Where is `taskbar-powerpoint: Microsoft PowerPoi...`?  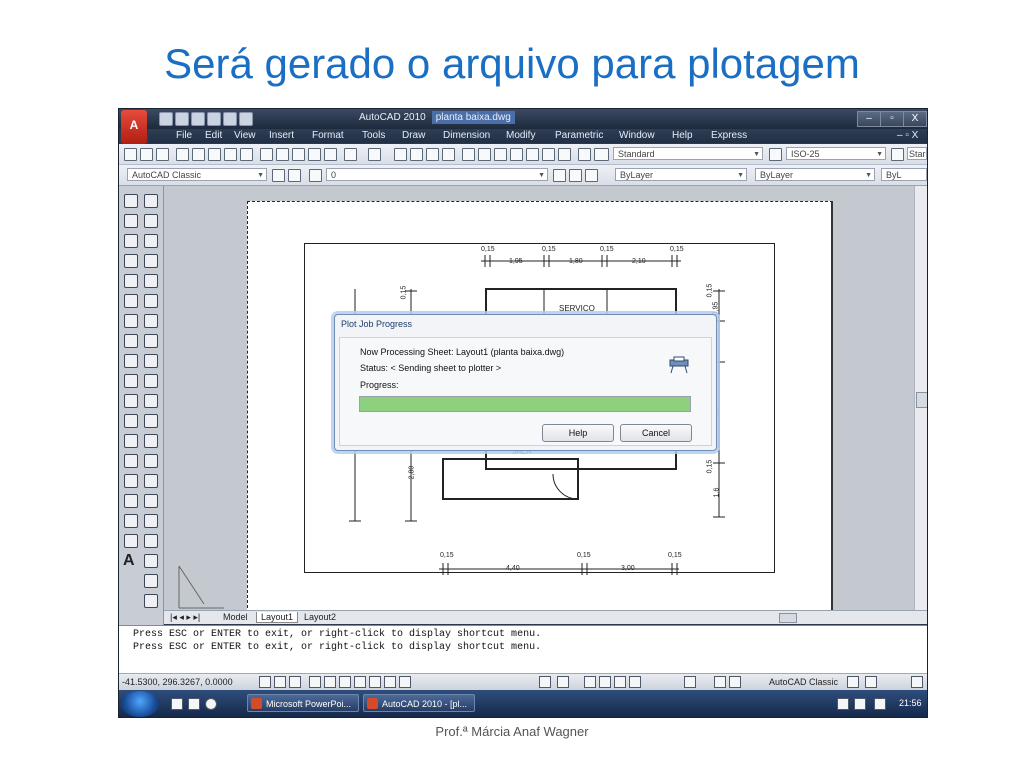
taskbar-powerpoint: Microsoft PowerPoi... is located at coordinates (303, 703).